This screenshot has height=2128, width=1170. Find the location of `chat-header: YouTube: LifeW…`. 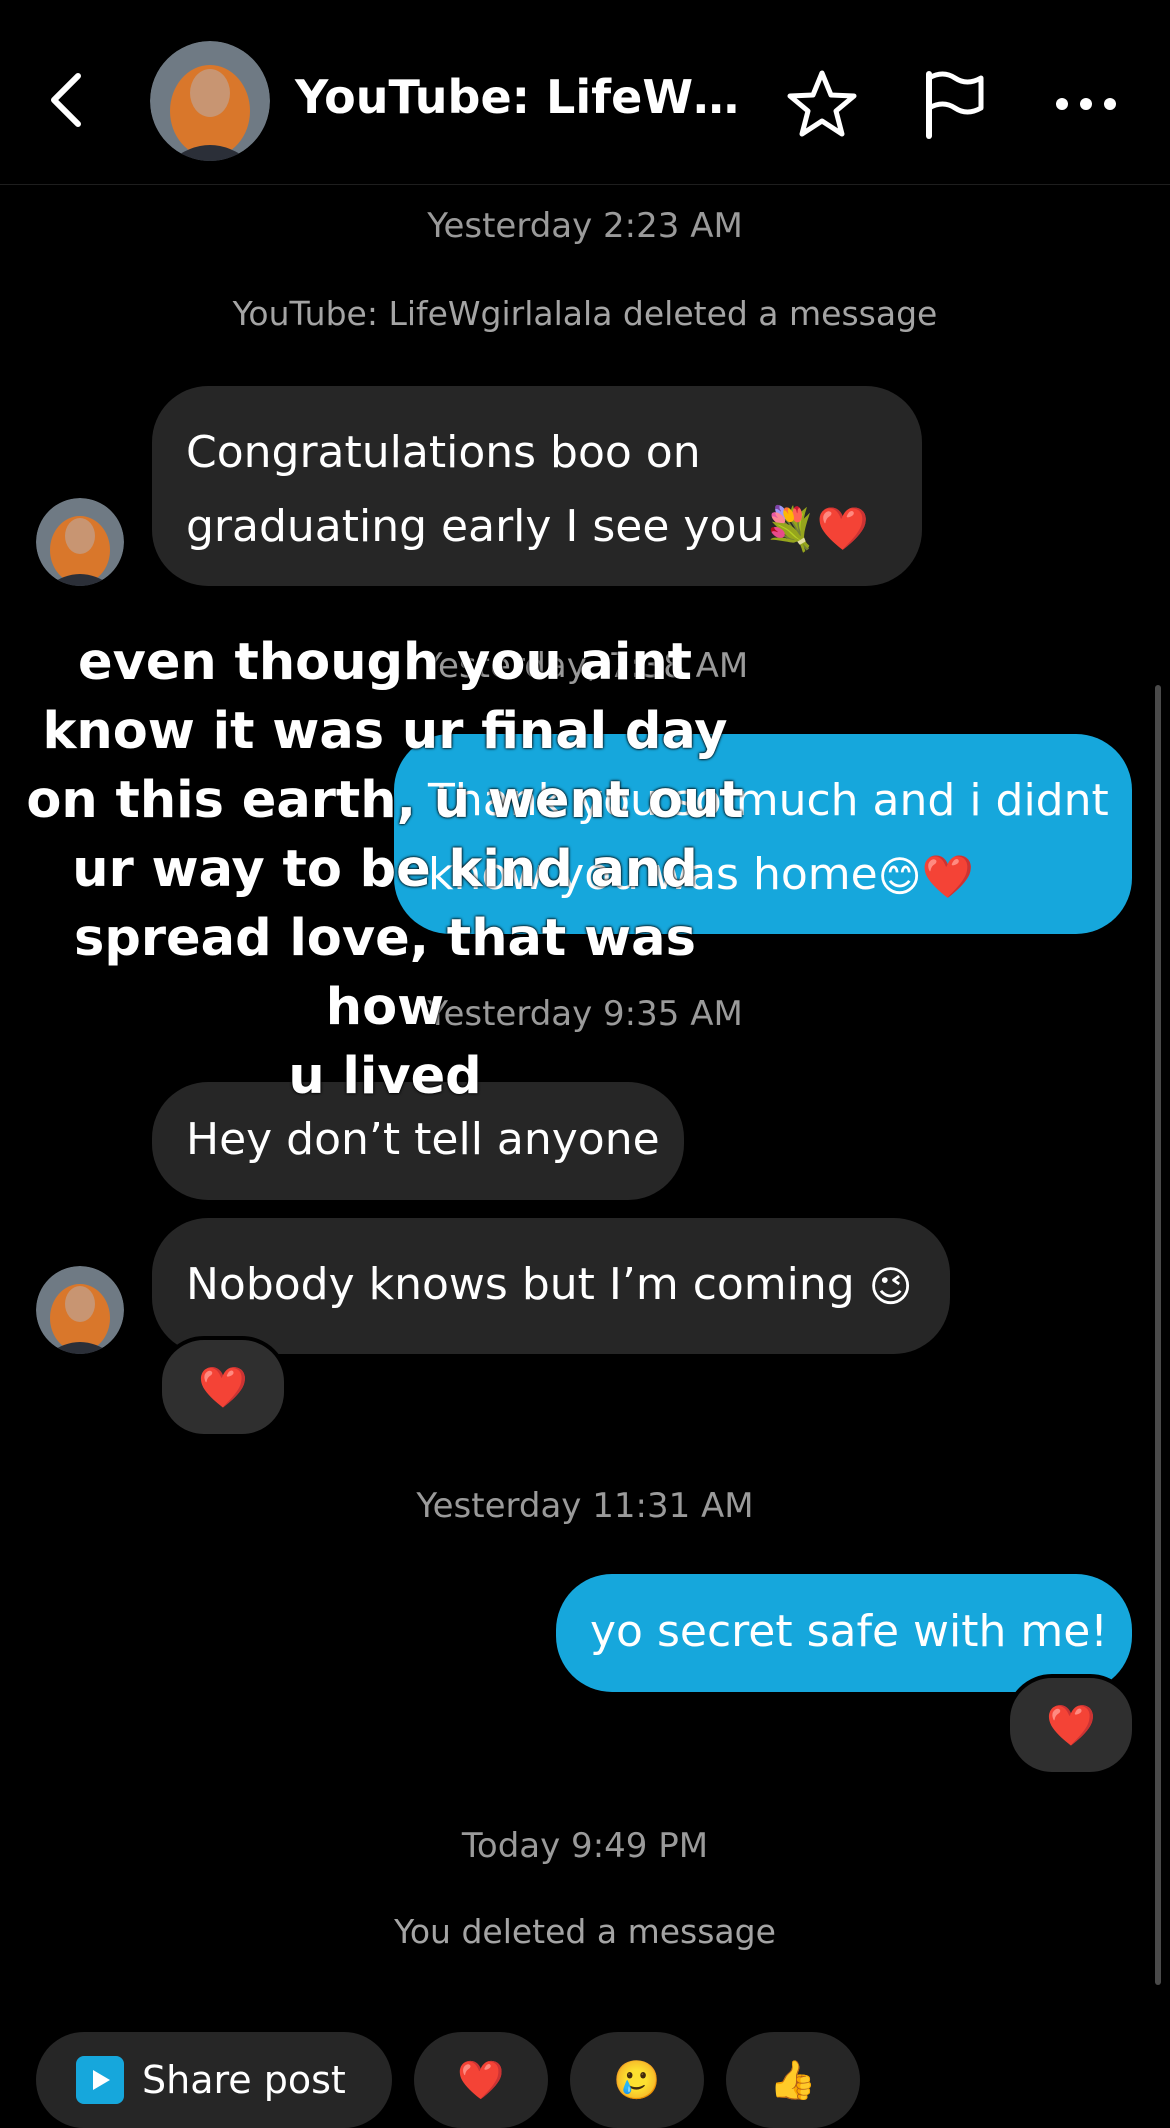

chat-header: YouTube: LifeW… is located at coordinates (585, 92).